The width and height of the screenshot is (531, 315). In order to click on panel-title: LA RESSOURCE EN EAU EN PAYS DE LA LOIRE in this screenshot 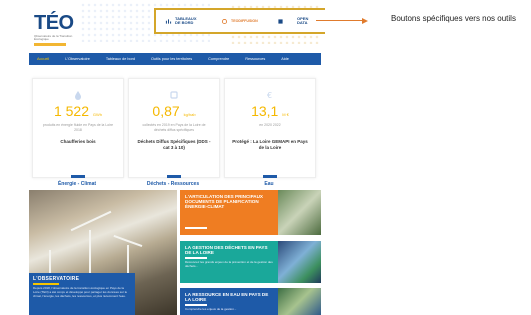, I will do `click(227, 297)`.